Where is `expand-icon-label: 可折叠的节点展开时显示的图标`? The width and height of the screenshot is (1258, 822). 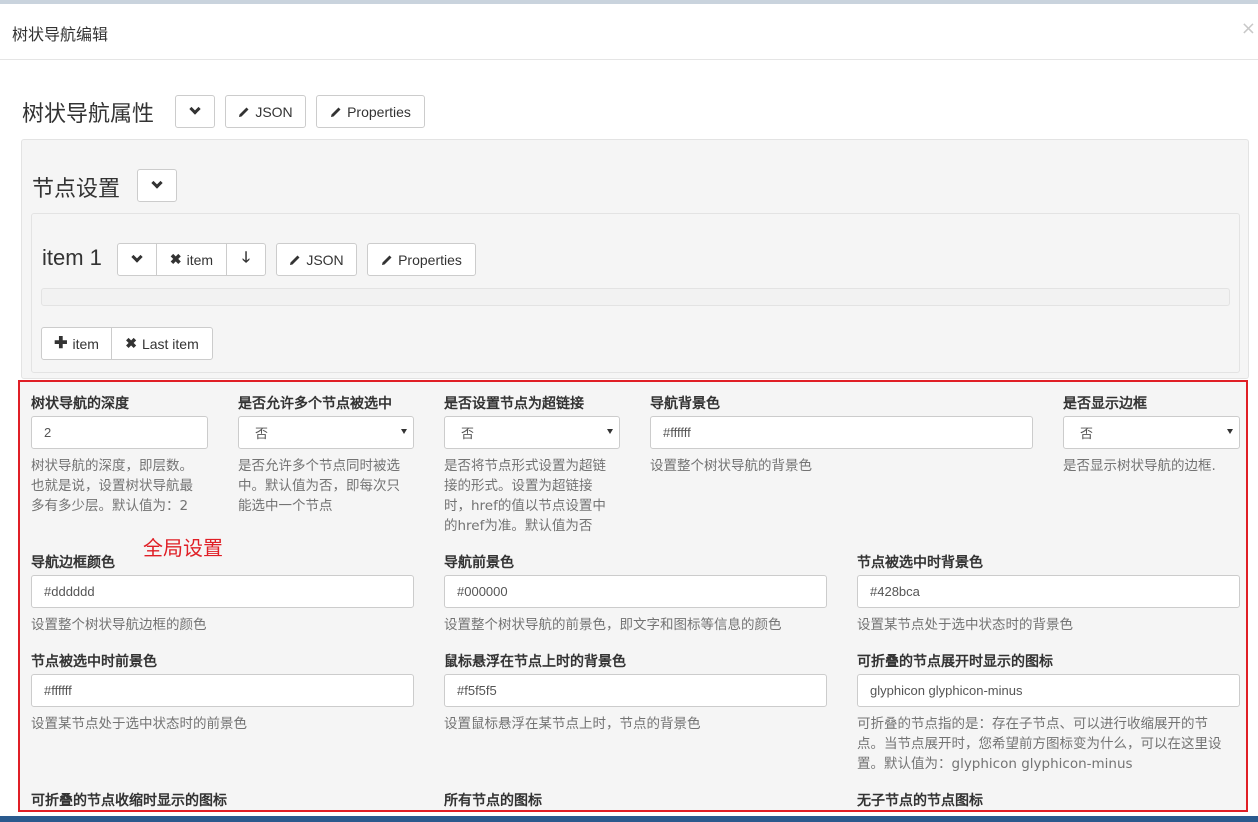 expand-icon-label: 可折叠的节点展开时显示的图标 is located at coordinates (955, 662).